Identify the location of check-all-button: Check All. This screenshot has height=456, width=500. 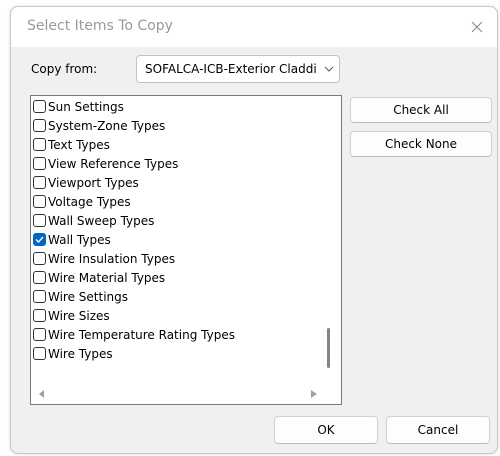
(421, 110).